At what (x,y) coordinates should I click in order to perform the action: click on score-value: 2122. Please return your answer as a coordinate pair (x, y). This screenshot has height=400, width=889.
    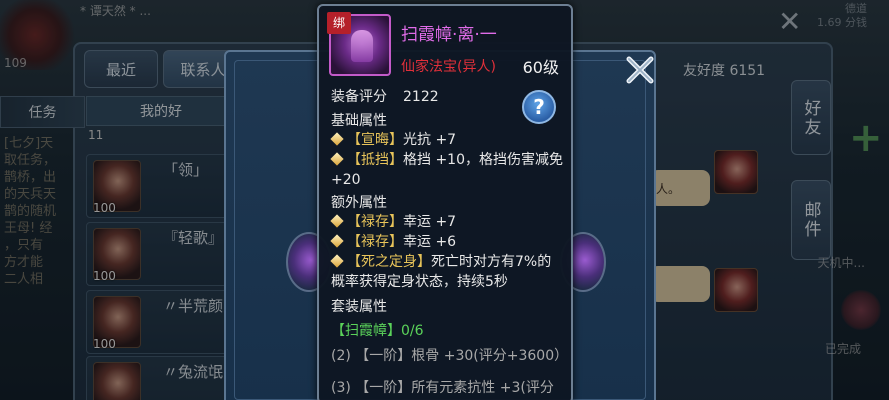
    Looking at the image, I should click on (421, 97).